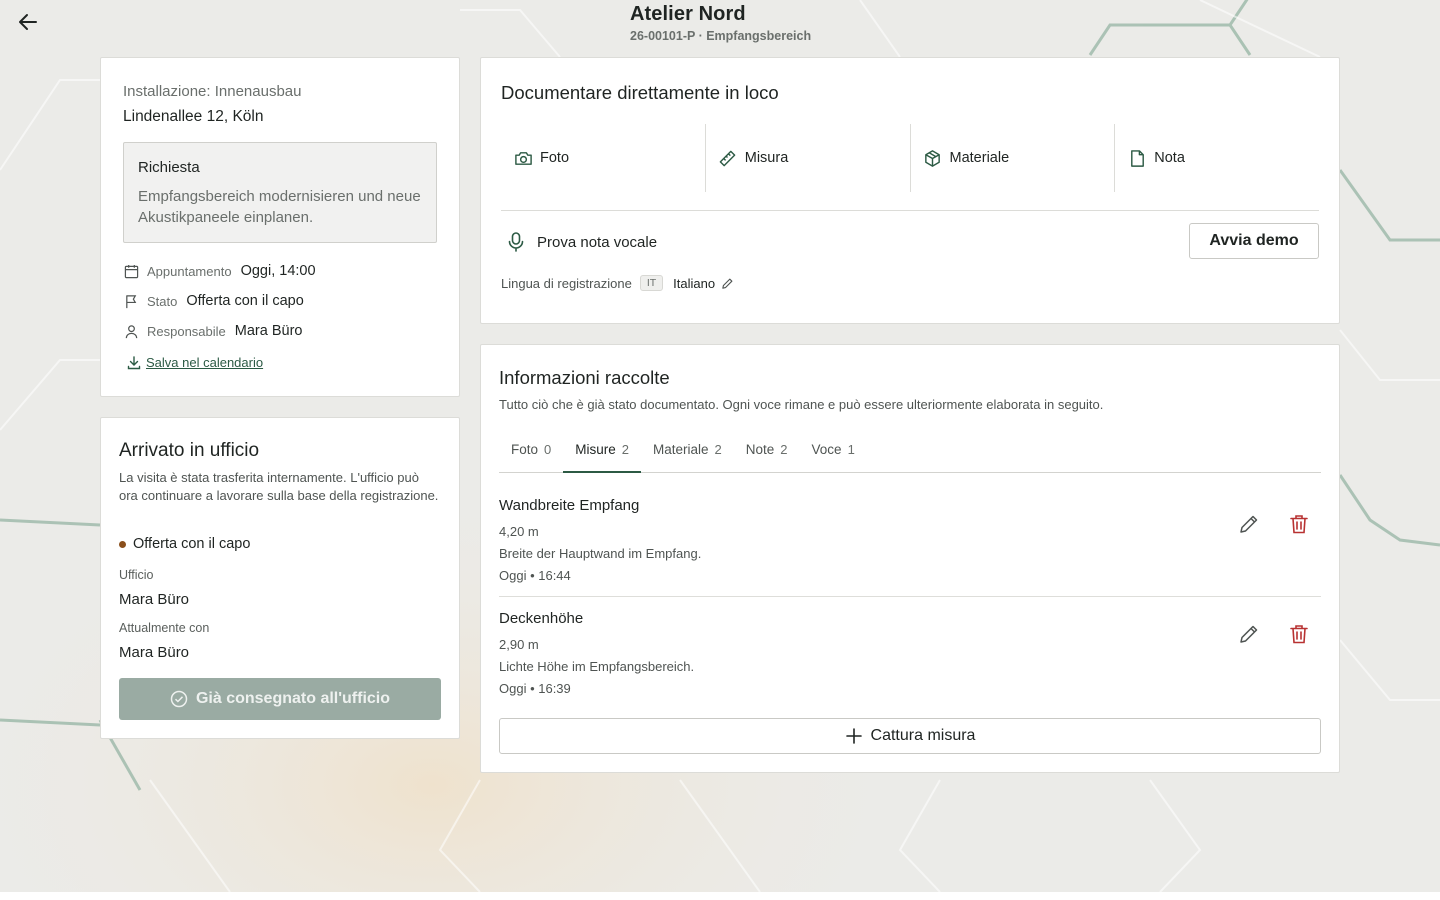 This screenshot has width=1440, height=900. Describe the element at coordinates (766, 158) in the screenshot. I see `tile-measure-label: Misura` at that location.